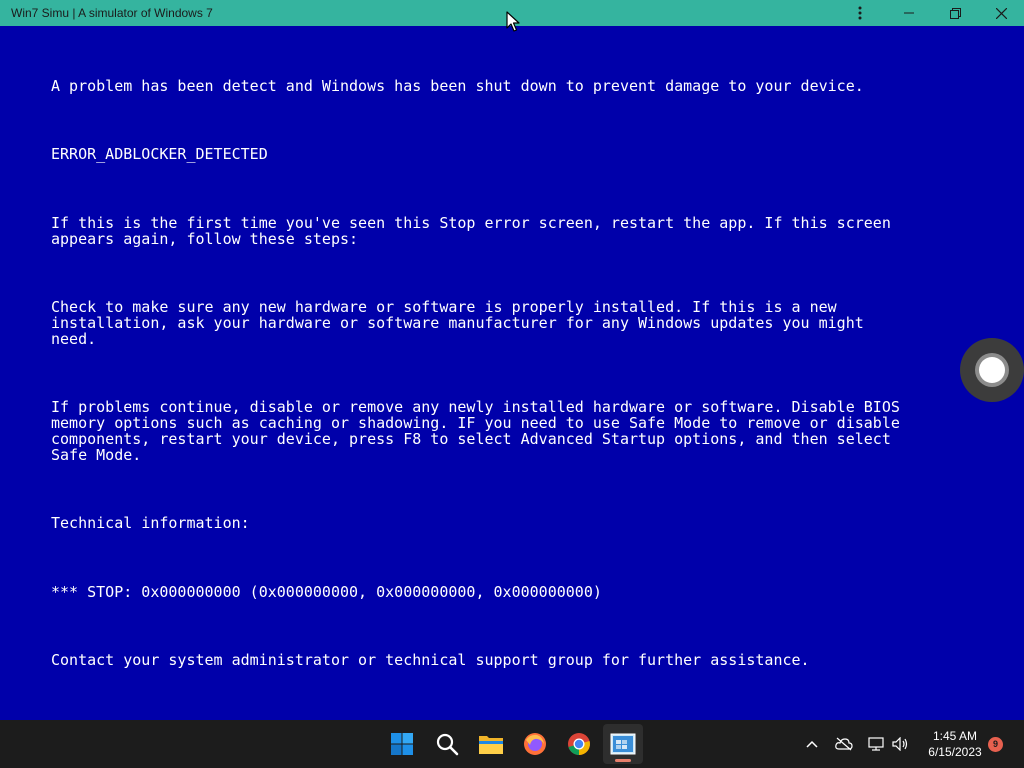  I want to click on onedrive-offline-icon, so click(844, 744).